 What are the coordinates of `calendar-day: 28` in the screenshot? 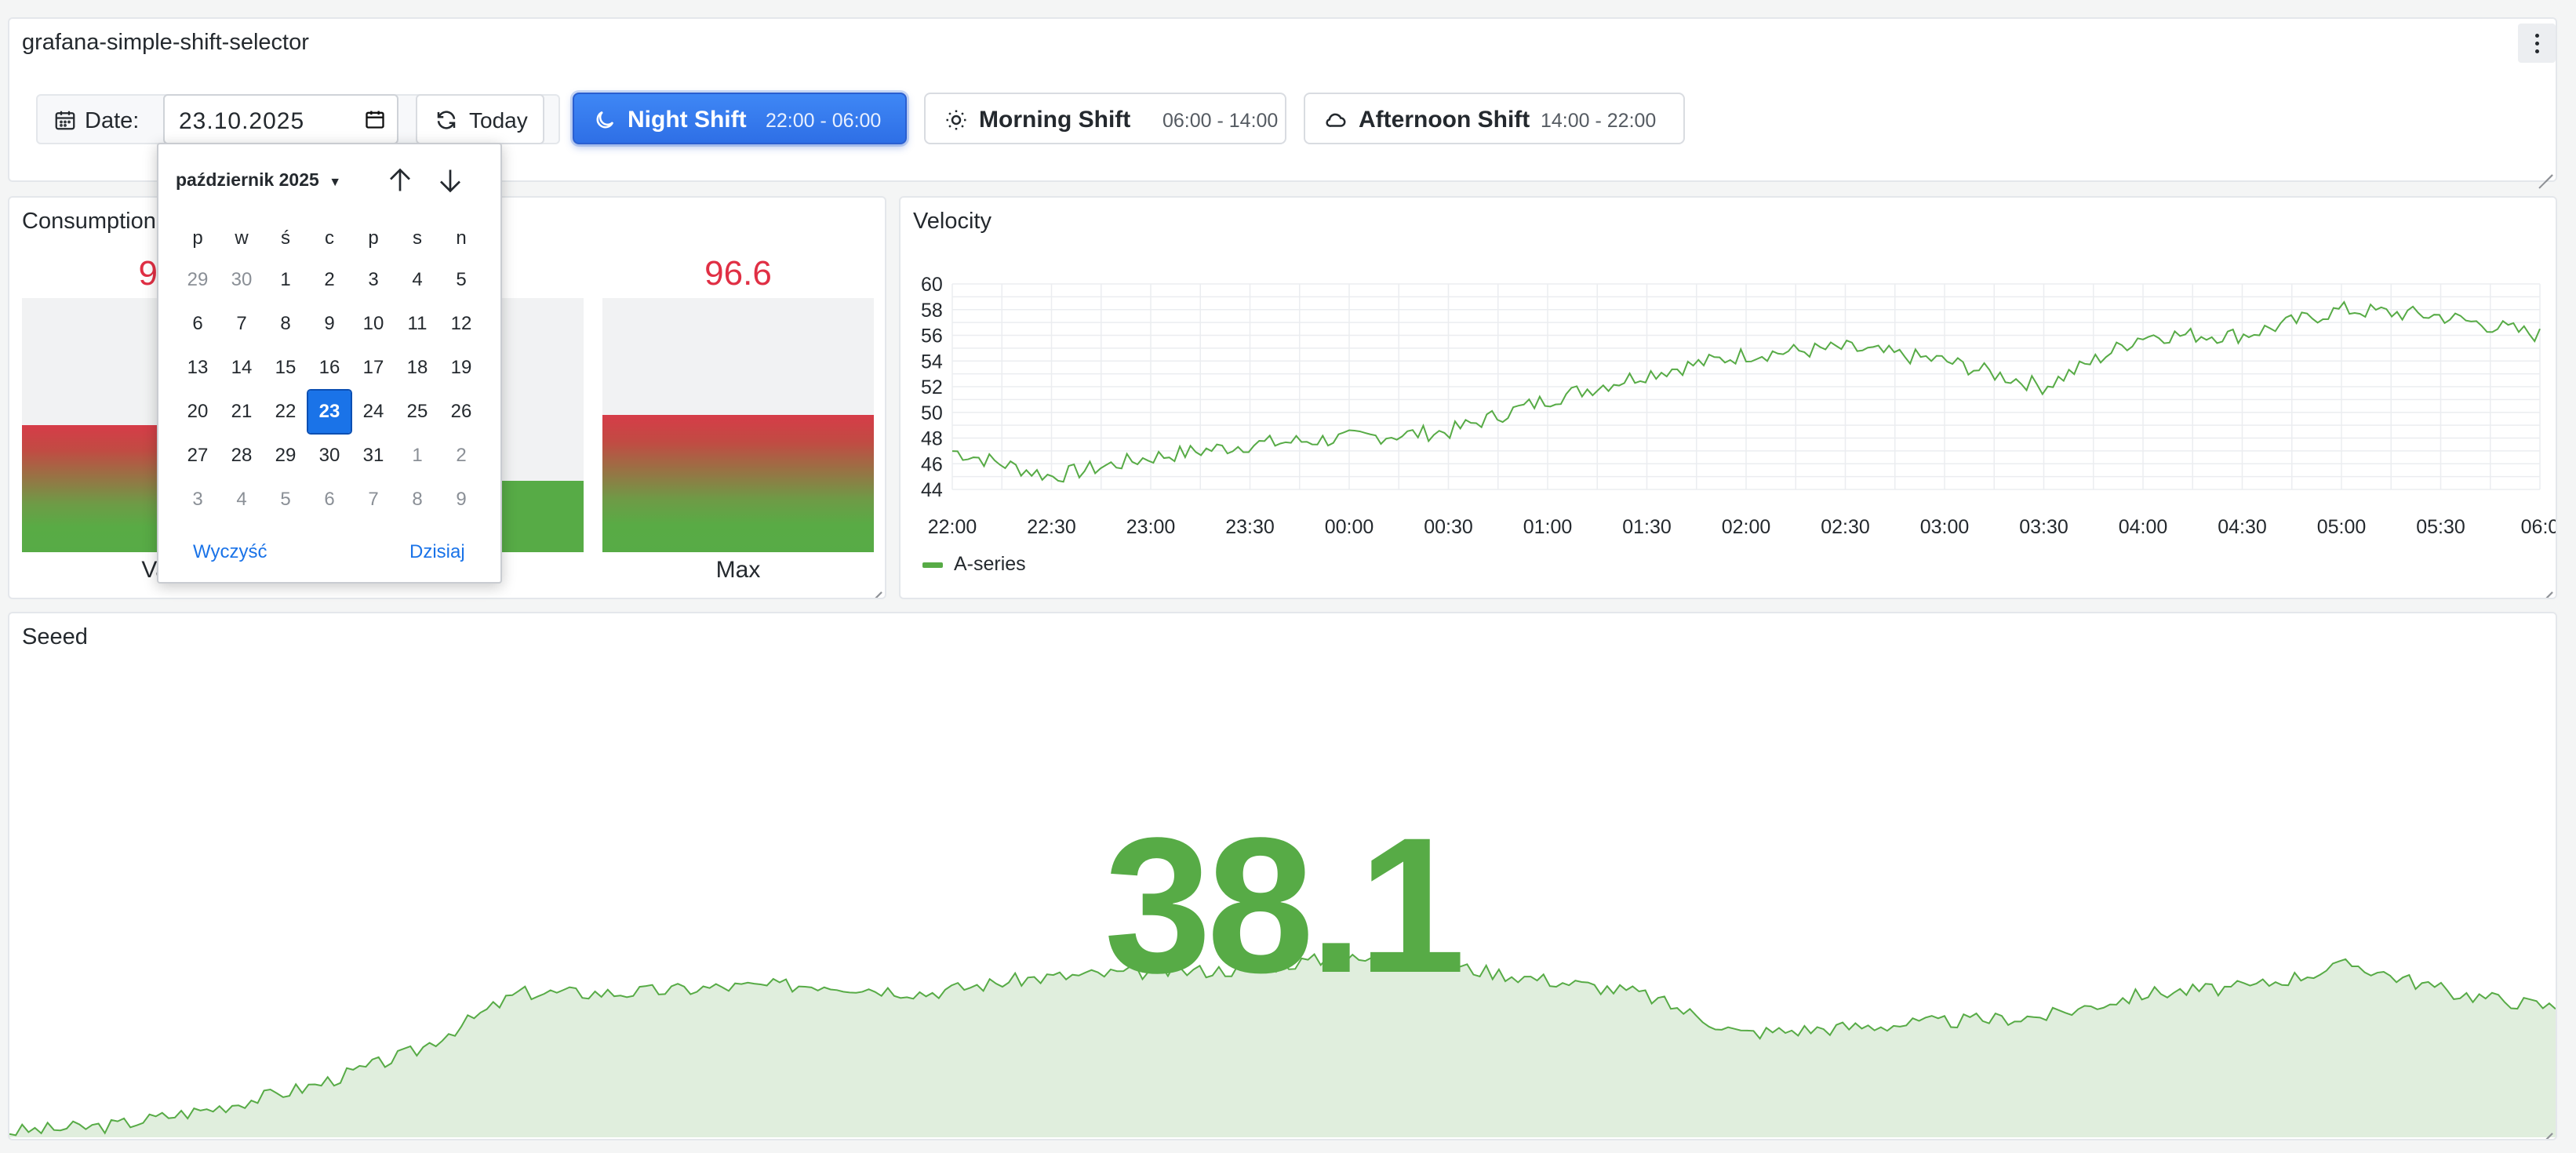 It's located at (241, 456).